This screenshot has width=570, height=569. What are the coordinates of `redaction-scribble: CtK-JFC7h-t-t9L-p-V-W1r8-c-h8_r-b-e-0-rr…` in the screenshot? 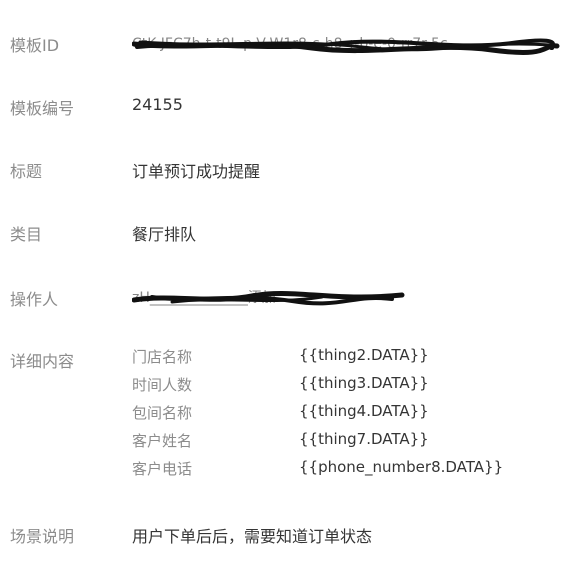 It's located at (346, 45).